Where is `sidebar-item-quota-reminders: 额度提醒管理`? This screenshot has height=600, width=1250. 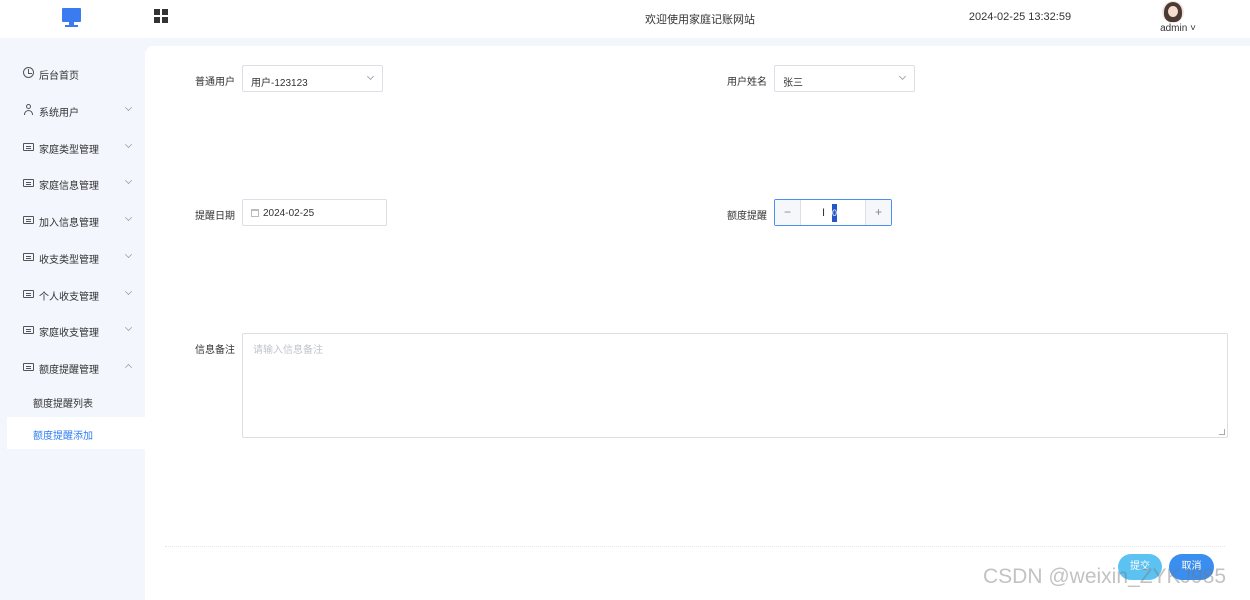 sidebar-item-quota-reminders: 额度提醒管理 is located at coordinates (72, 367).